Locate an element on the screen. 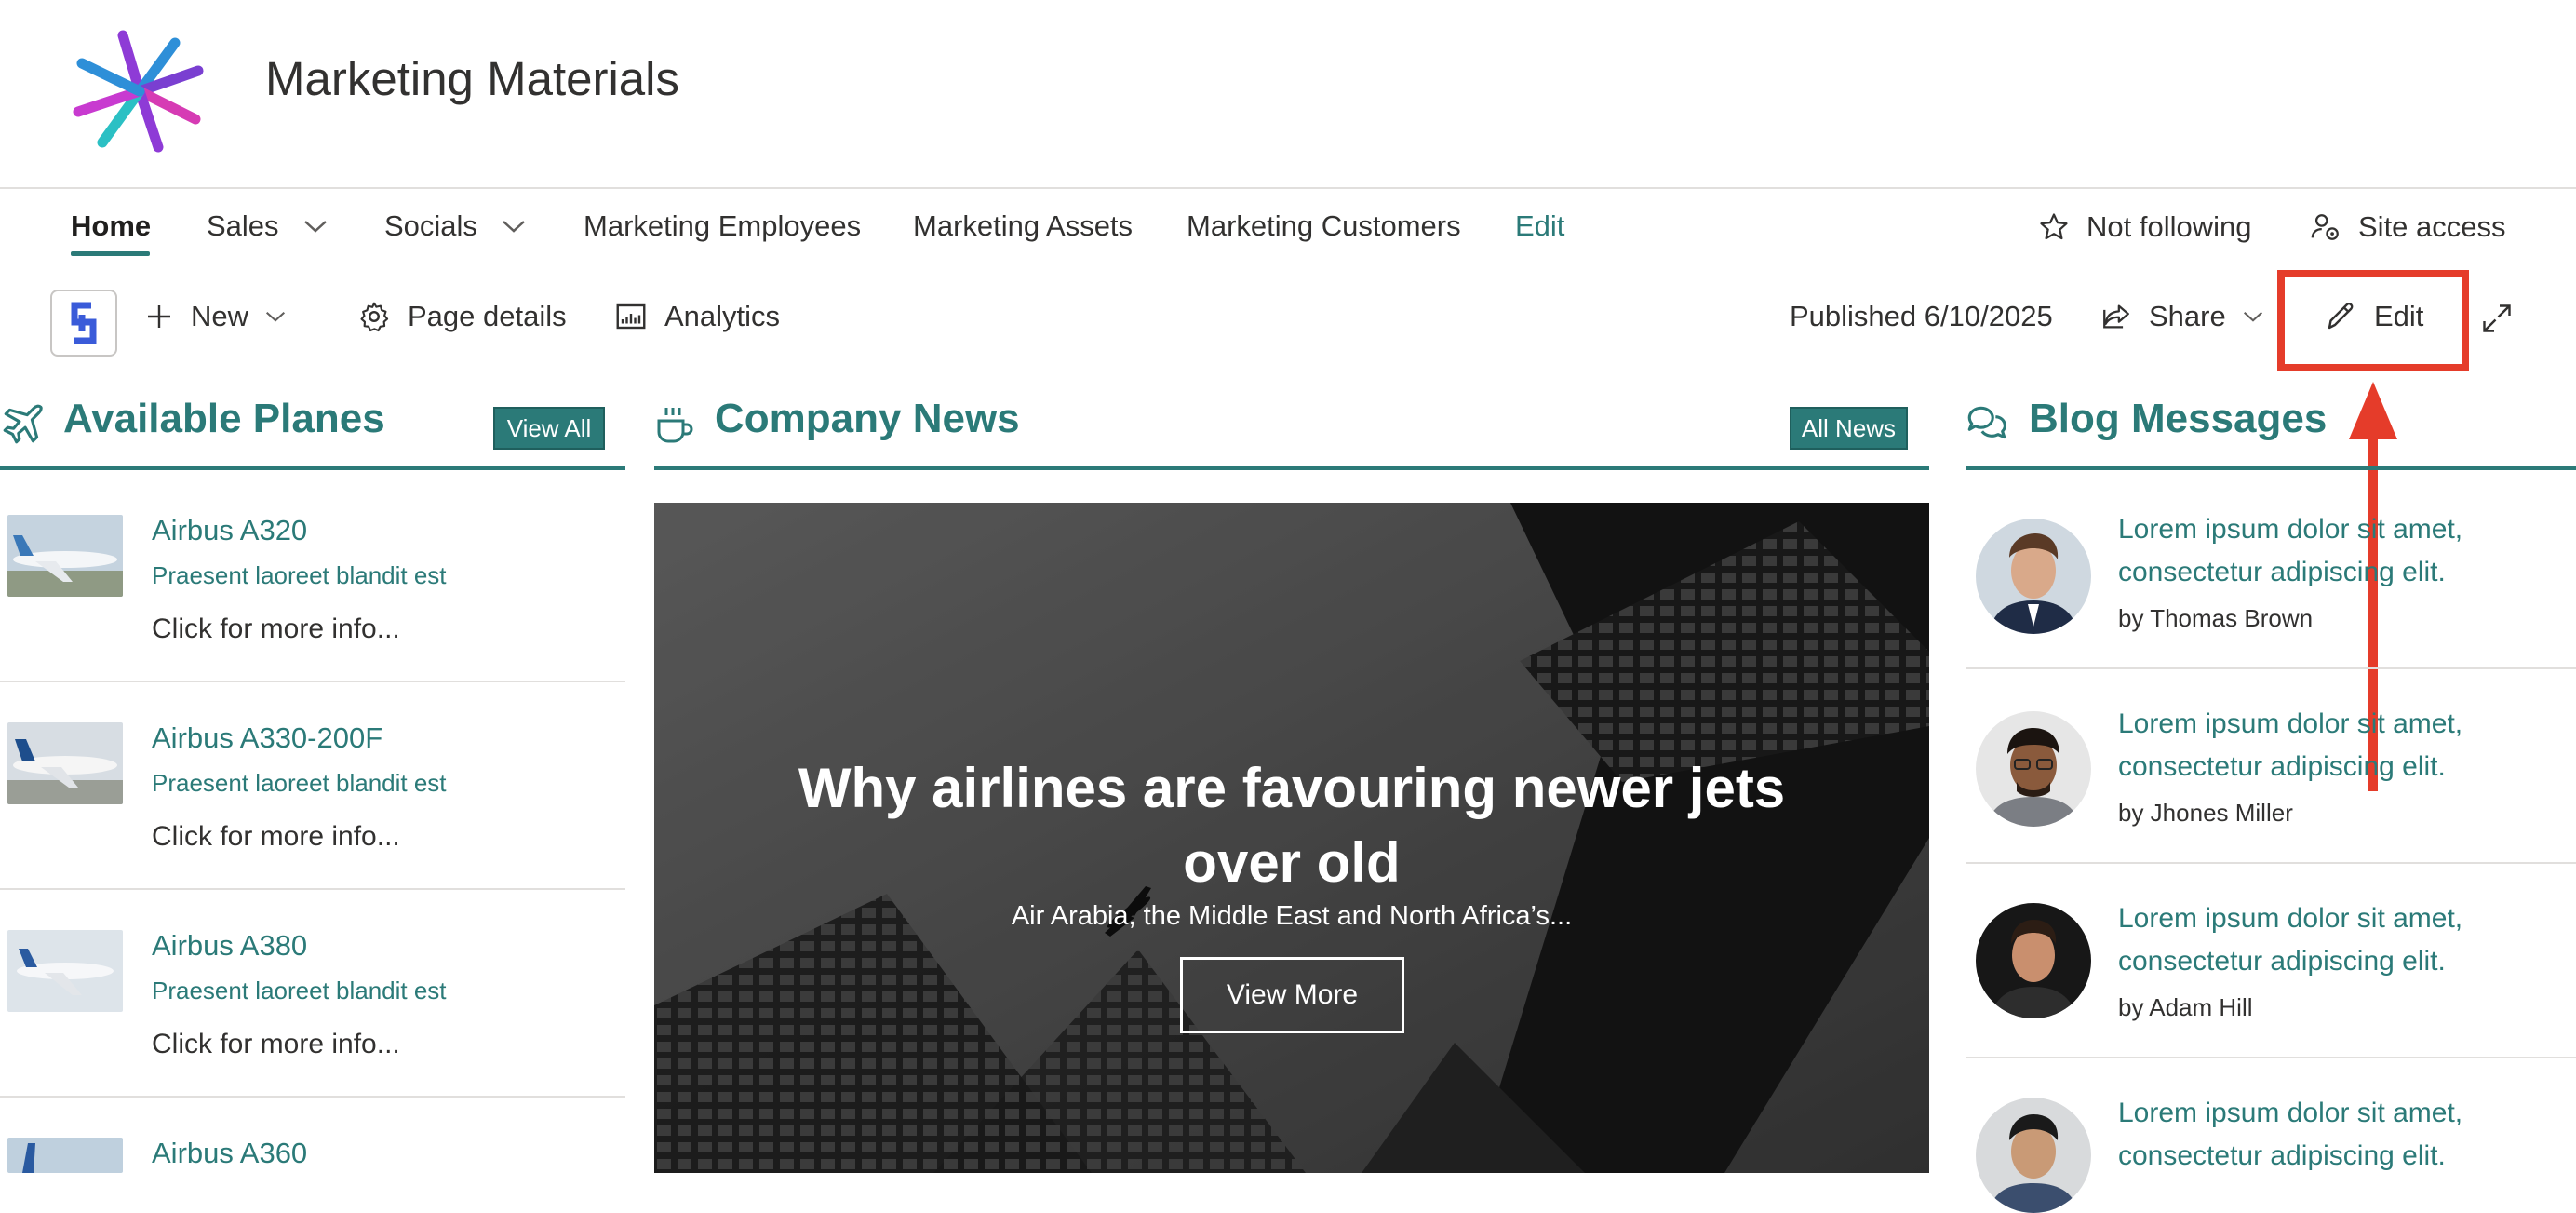 Image resolution: width=2576 pixels, height=1213 pixels. all-news-button: All News is located at coordinates (1849, 428).